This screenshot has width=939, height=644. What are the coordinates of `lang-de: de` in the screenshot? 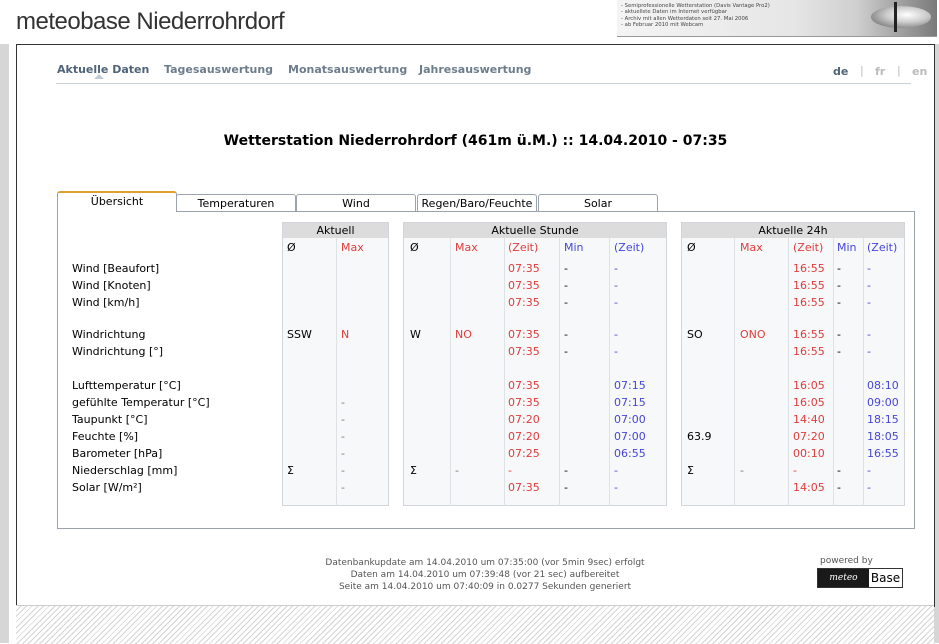 It's located at (840, 71).